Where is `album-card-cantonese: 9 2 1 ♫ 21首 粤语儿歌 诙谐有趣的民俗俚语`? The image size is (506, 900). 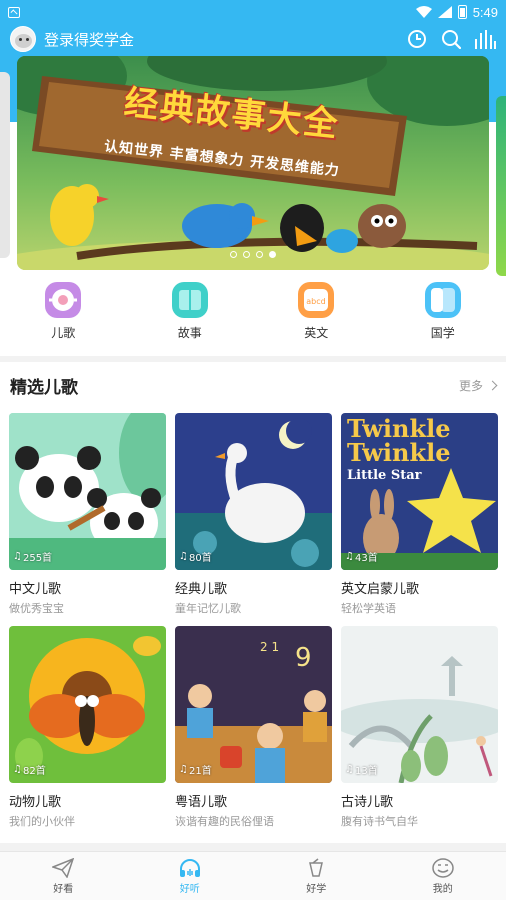
album-card-cantonese: 9 2 1 ♫ 21首 粤语儿歌 诙谐有趣的民俗俚语 is located at coordinates (253, 732).